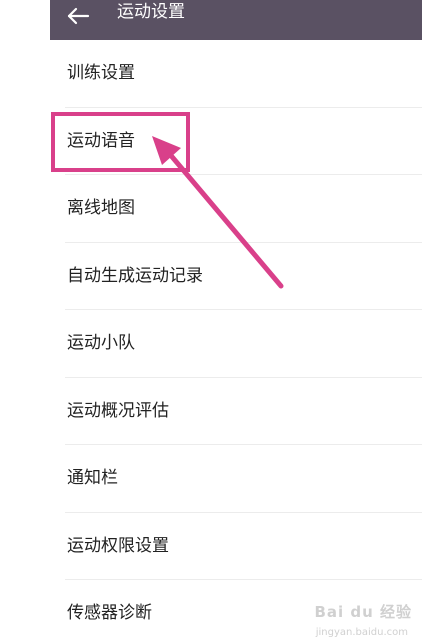  I want to click on menu-item-label: 通知栏, so click(92, 478).